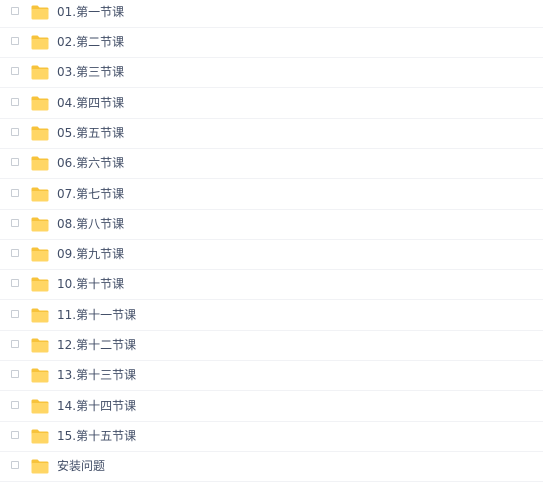 The width and height of the screenshot is (543, 490). I want to click on folder-row: 14.第十四节课, so click(271, 407).